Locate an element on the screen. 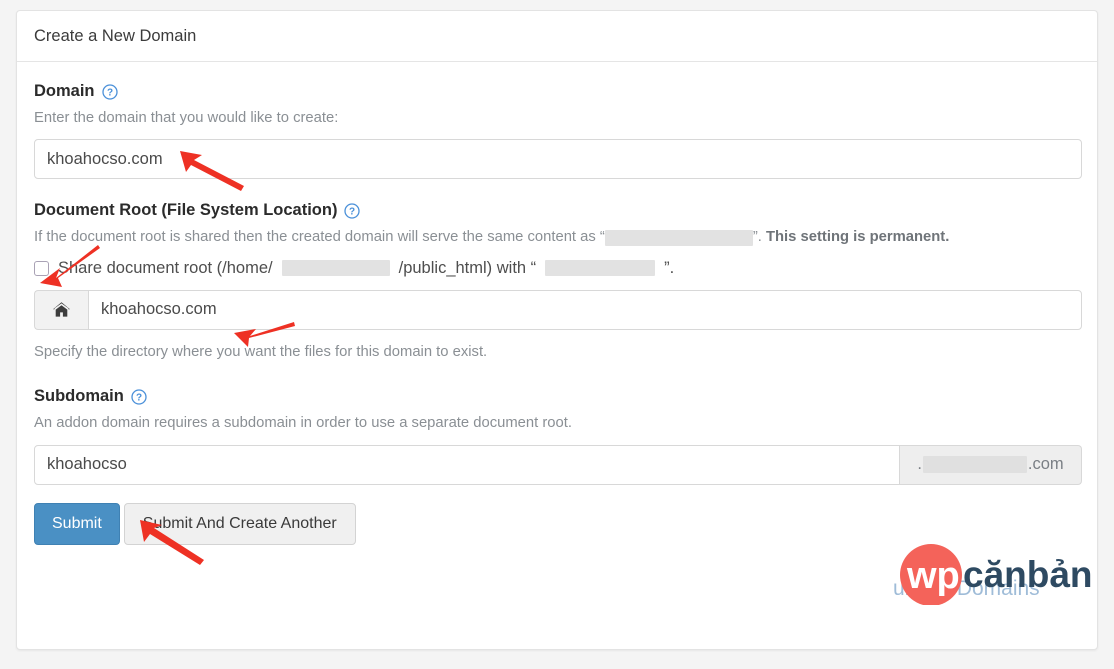 The width and height of the screenshot is (1114, 669). redacted-base-domain is located at coordinates (974, 465).